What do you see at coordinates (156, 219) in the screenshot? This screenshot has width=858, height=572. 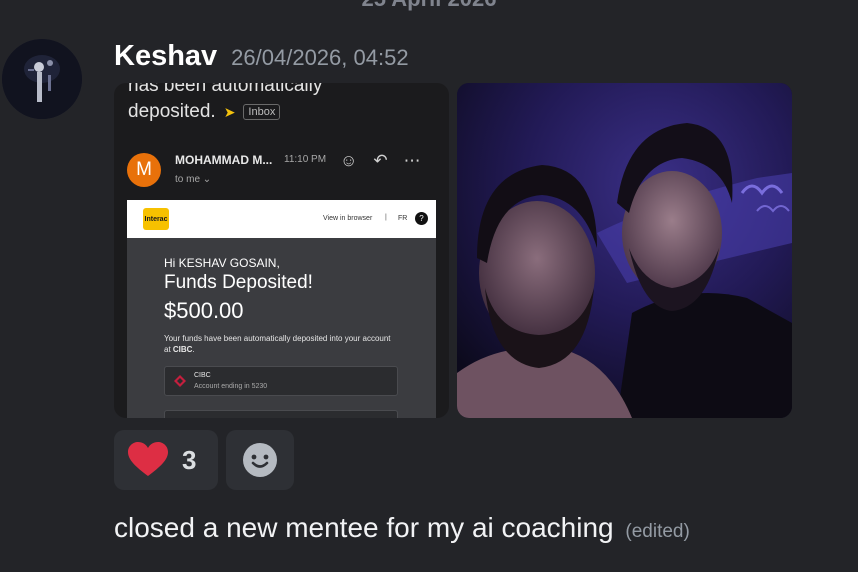 I see `interac-logo: Interac` at bounding box center [156, 219].